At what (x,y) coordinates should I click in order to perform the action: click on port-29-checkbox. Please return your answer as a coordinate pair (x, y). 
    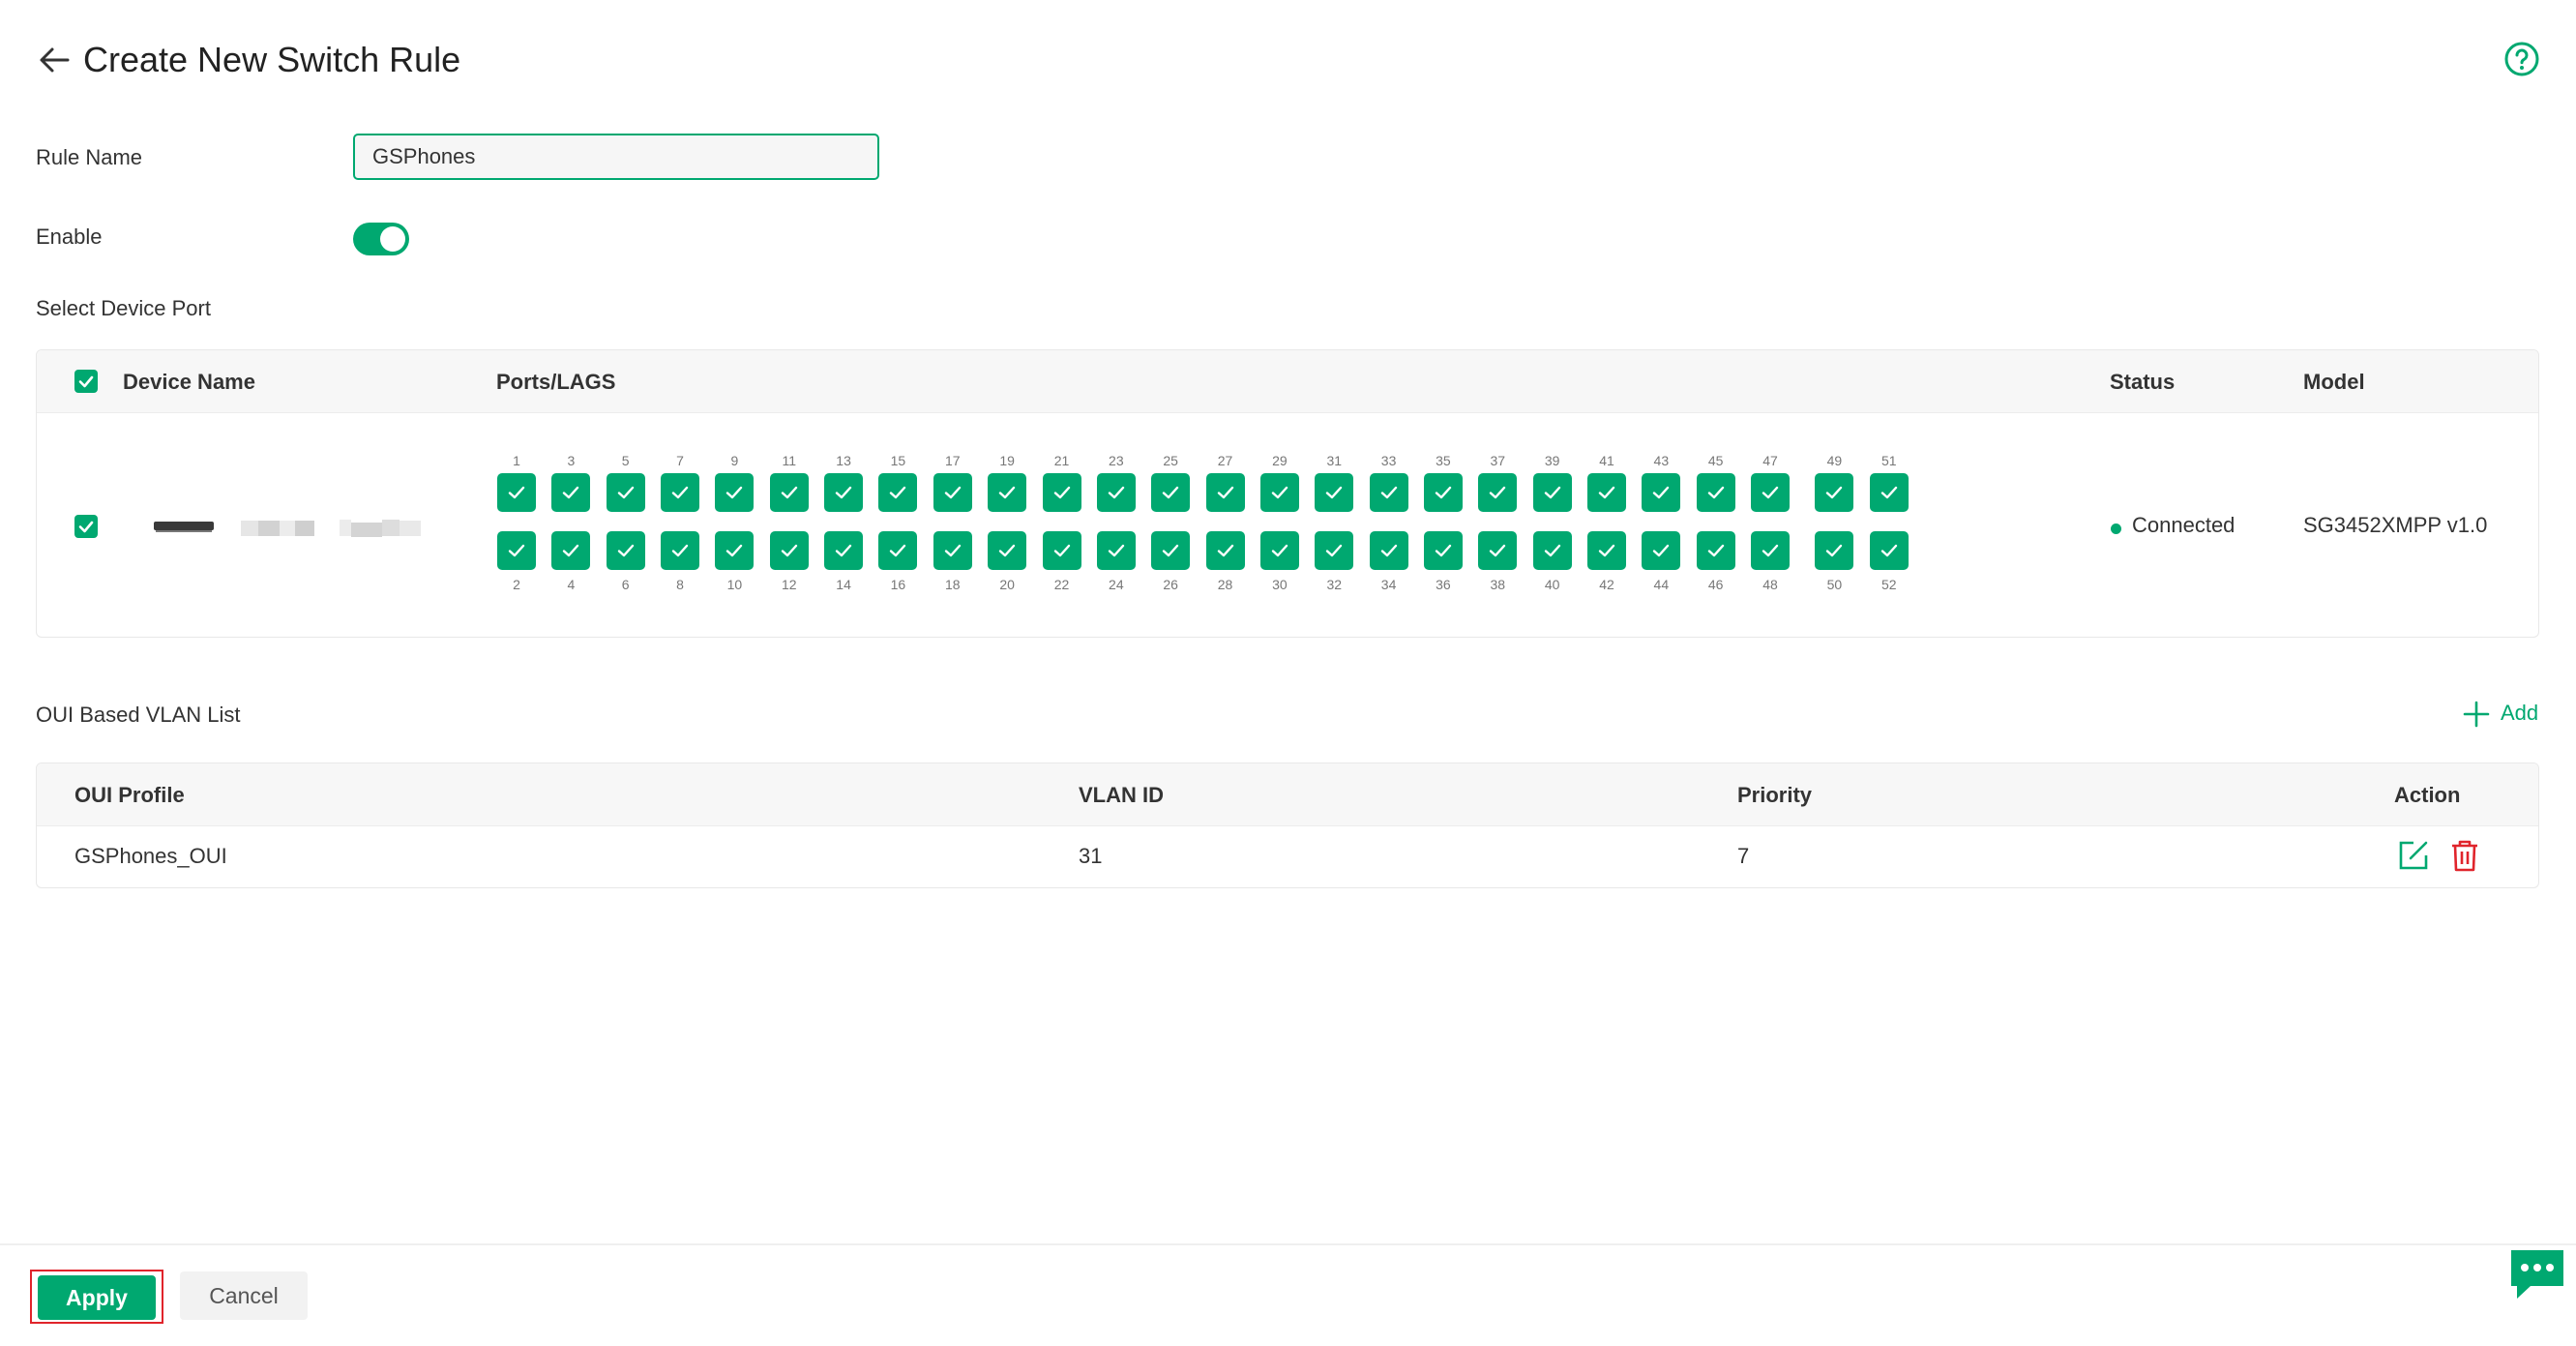
    Looking at the image, I should click on (1279, 493).